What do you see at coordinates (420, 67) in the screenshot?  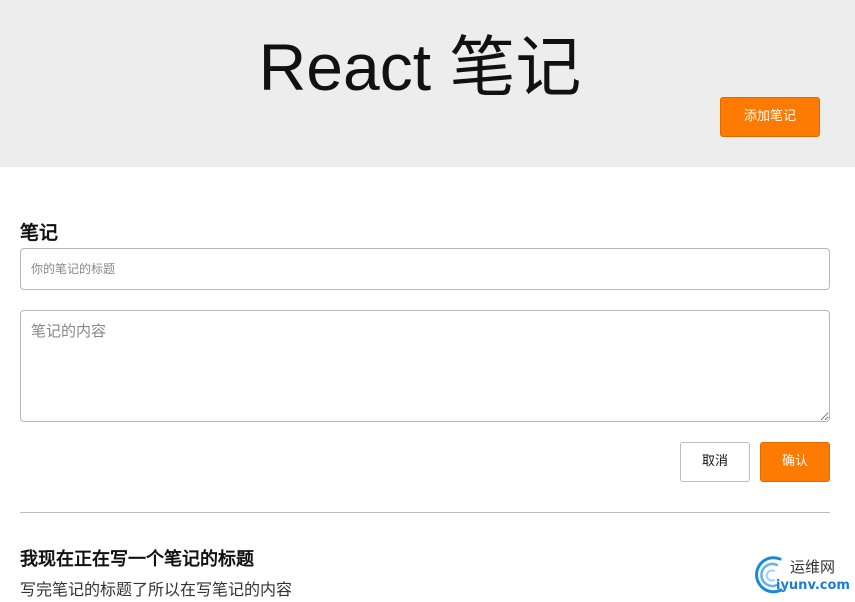 I see `app-title: React 笔记` at bounding box center [420, 67].